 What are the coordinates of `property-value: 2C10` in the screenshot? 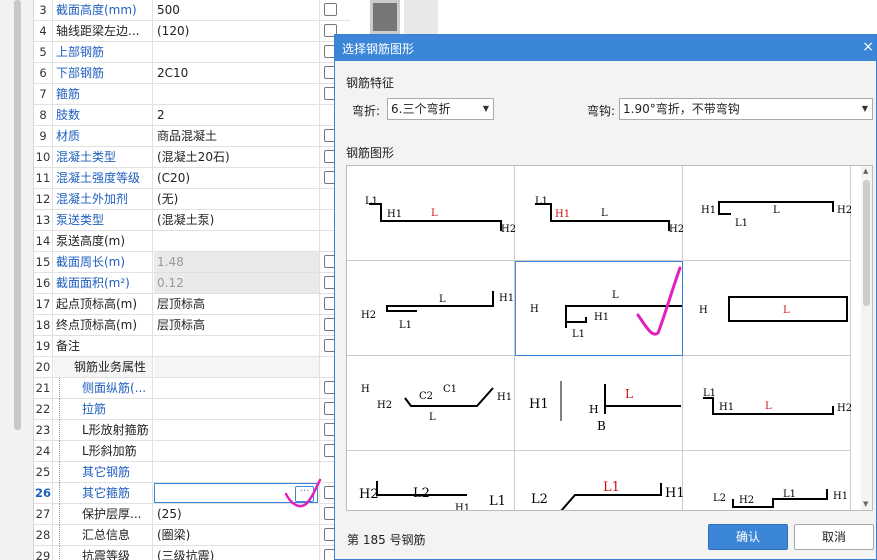 It's located at (237, 73).